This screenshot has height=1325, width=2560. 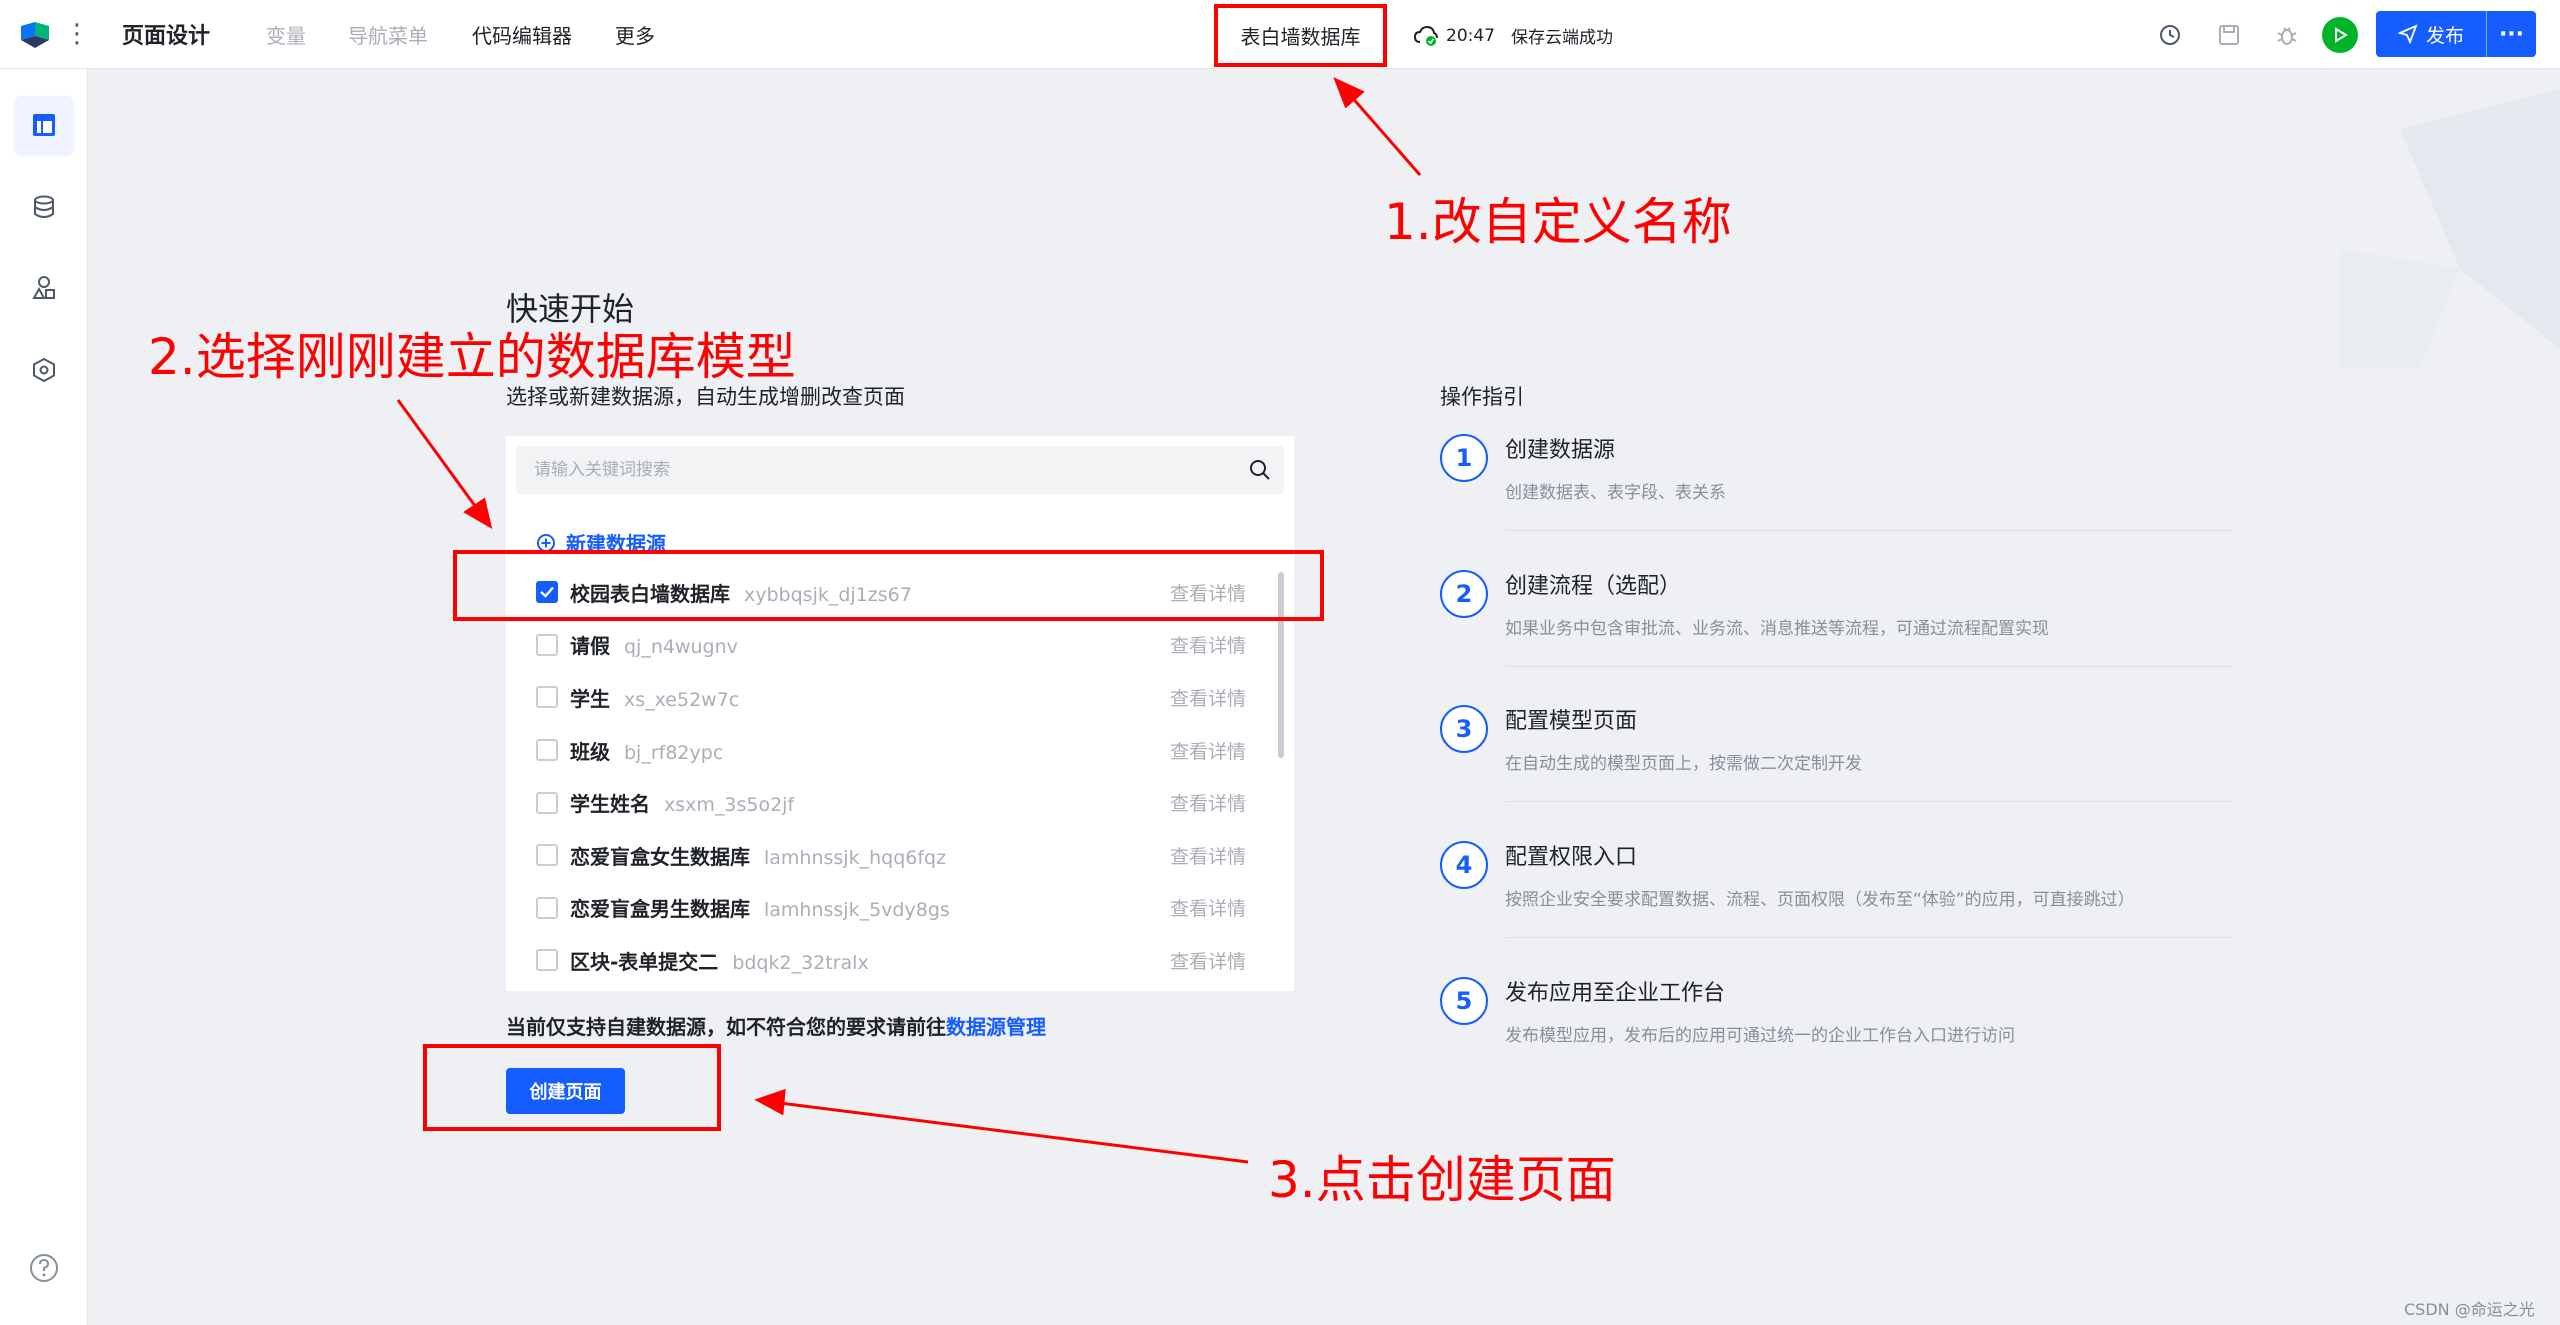 What do you see at coordinates (726, 1027) in the screenshot?
I see `notice-text: 当前仅支持自建数据源，如不符合您的要求请前往` at bounding box center [726, 1027].